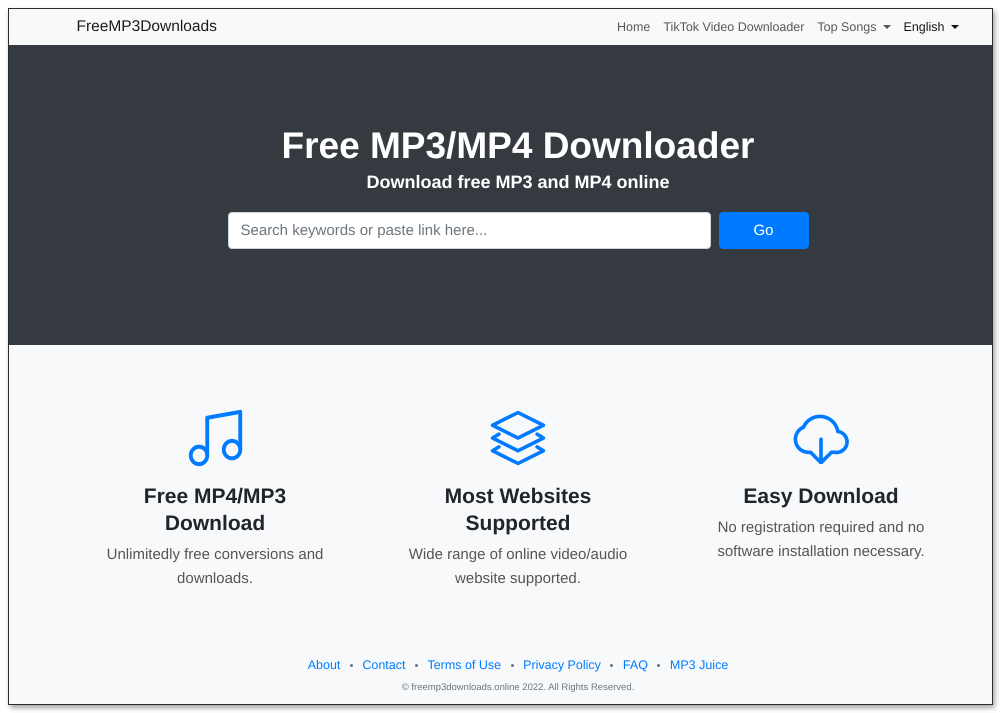 This screenshot has height=713, width=1000. I want to click on footer-link: Privacy Policy, so click(562, 665).